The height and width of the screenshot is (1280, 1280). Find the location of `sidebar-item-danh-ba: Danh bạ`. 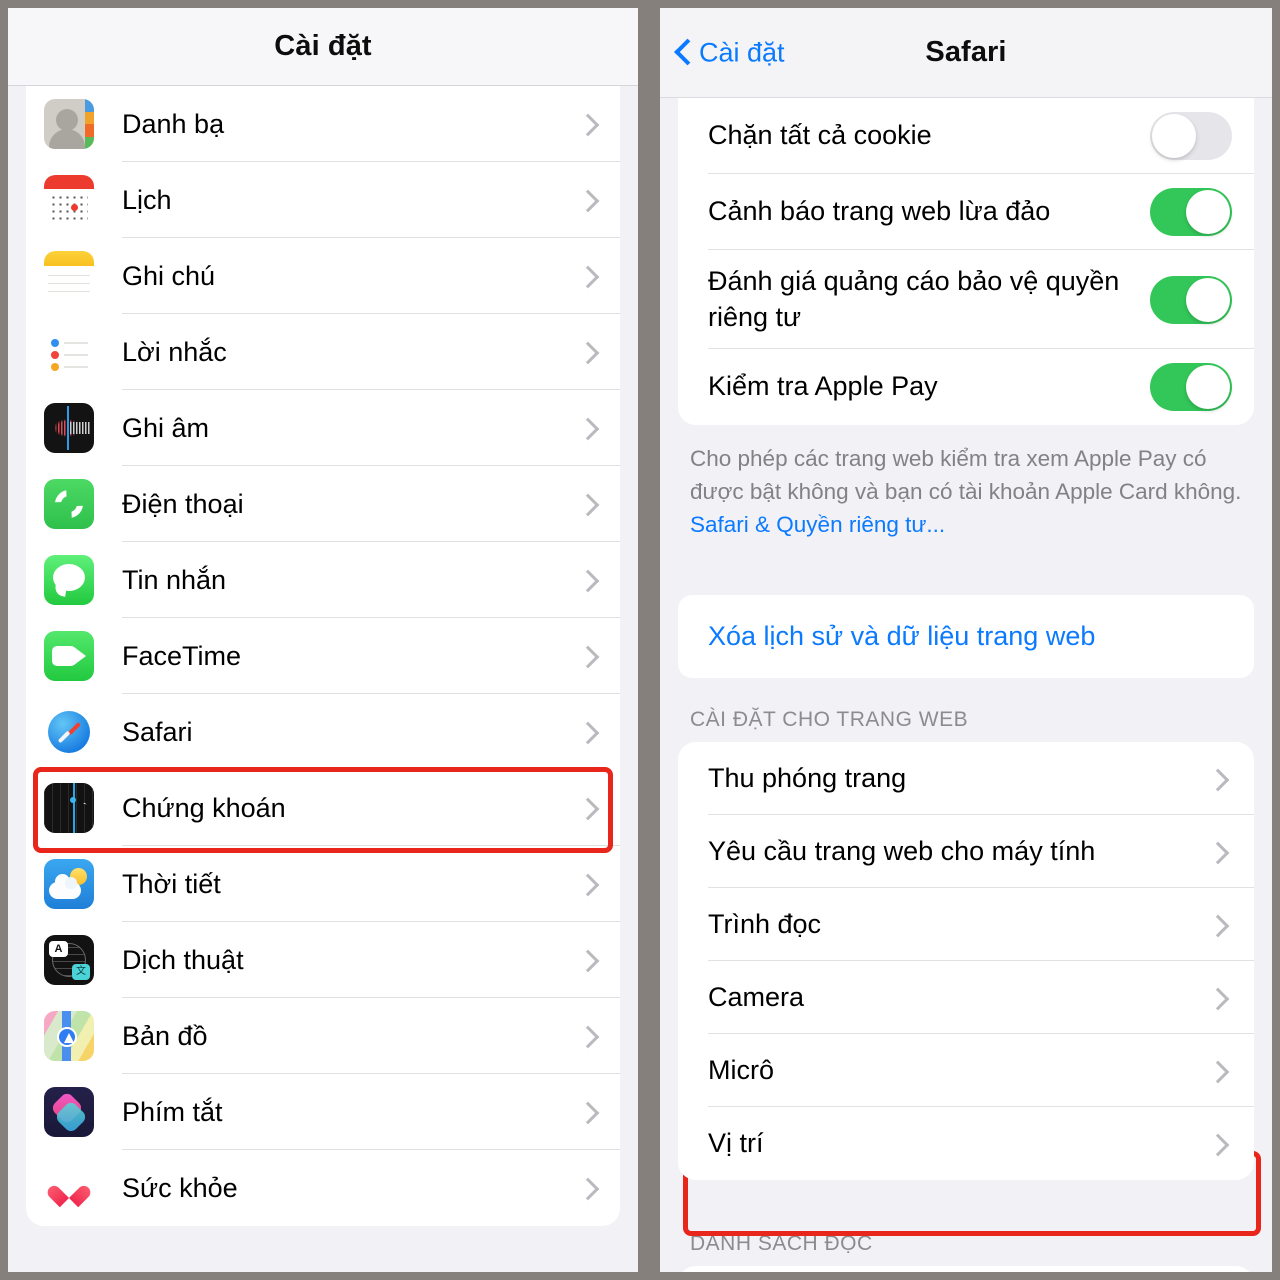

sidebar-item-danh-ba: Danh bạ is located at coordinates (323, 124).